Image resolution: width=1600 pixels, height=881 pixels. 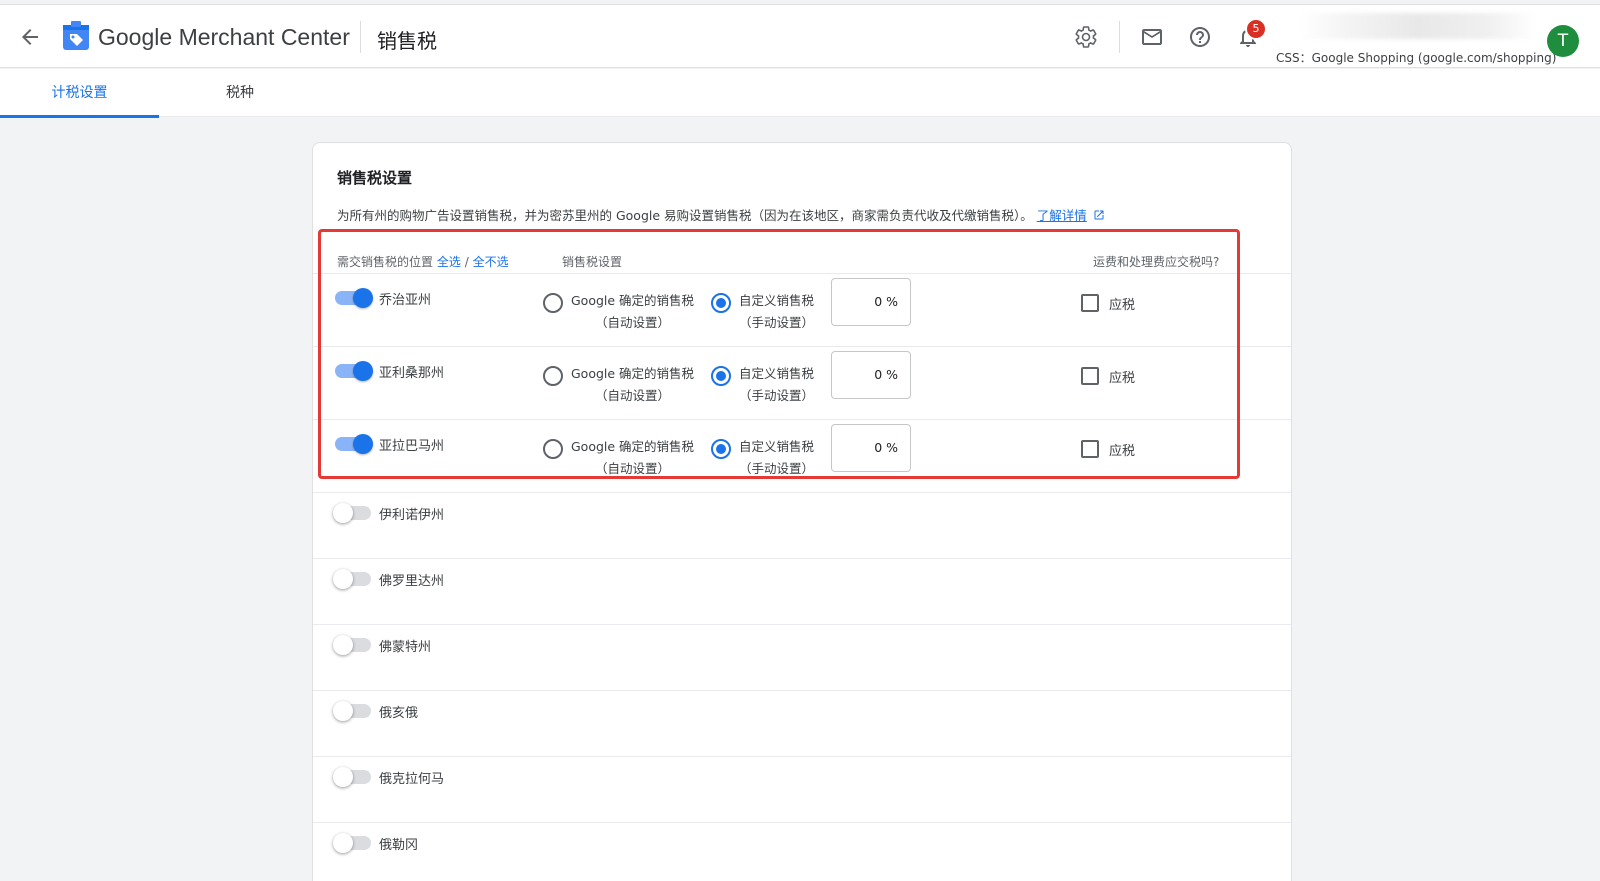 I want to click on tab-bar: 计税设置 税种, so click(x=800, y=93).